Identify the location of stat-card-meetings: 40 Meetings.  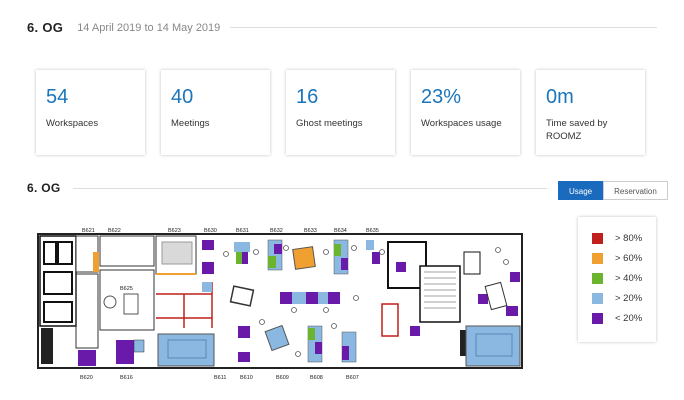
(215, 112).